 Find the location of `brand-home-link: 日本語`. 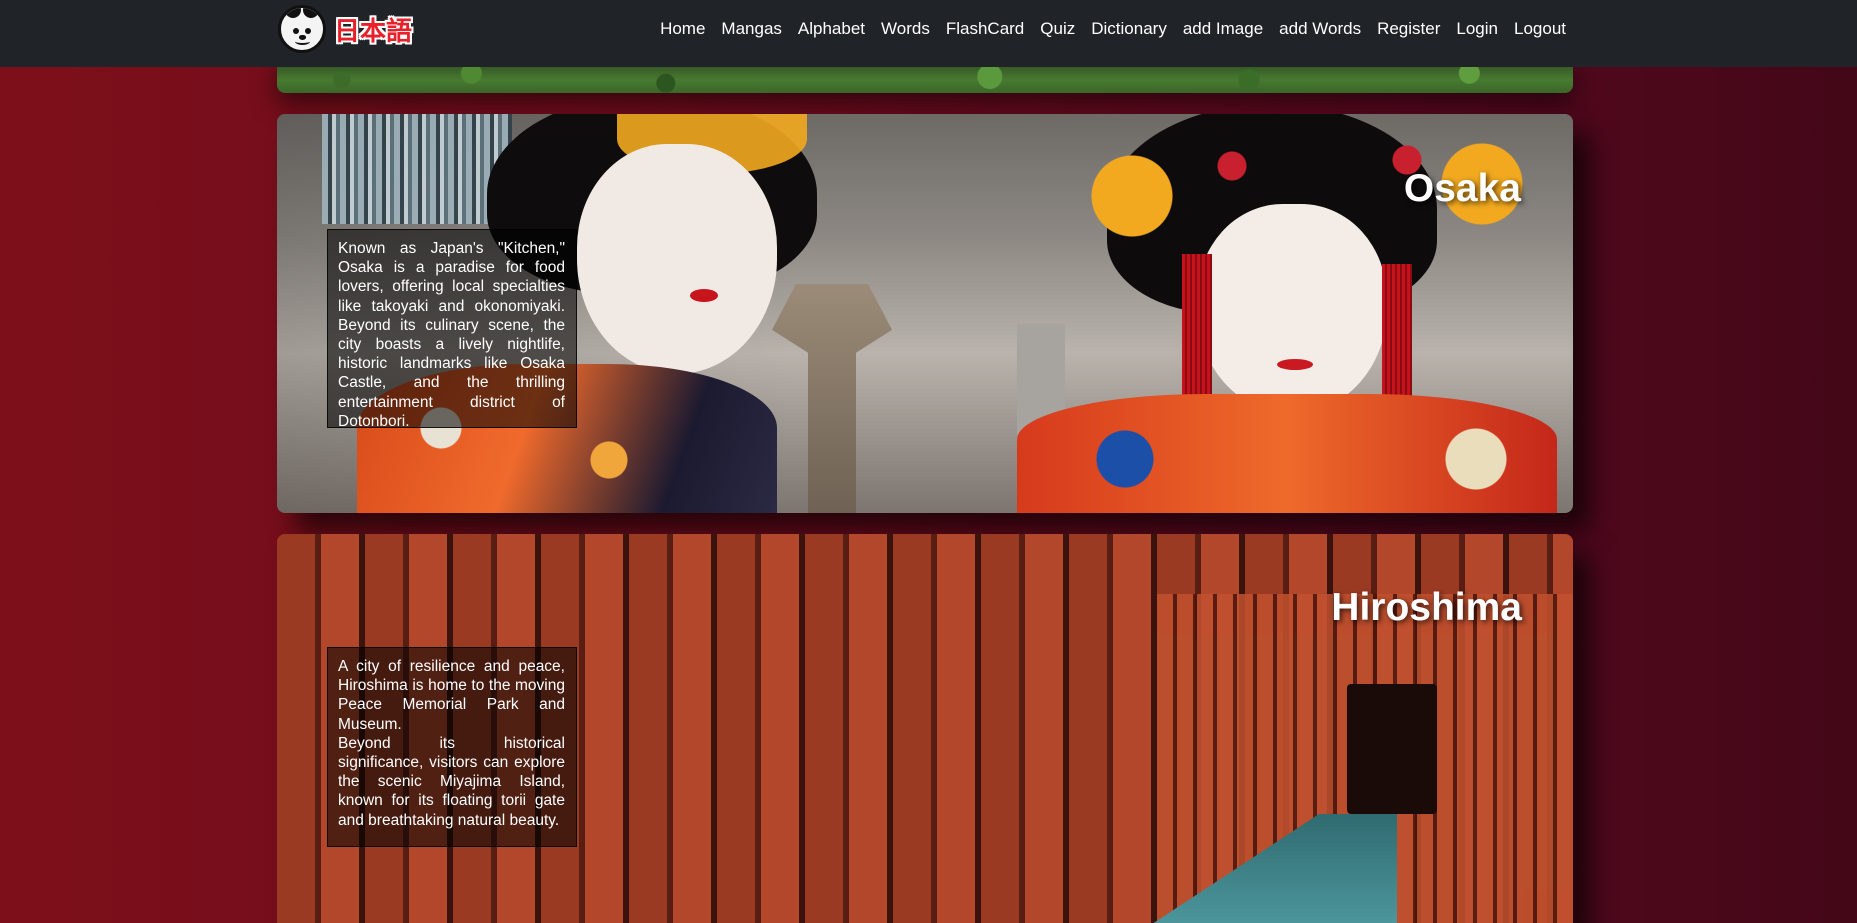

brand-home-link: 日本語 is located at coordinates (345, 29).